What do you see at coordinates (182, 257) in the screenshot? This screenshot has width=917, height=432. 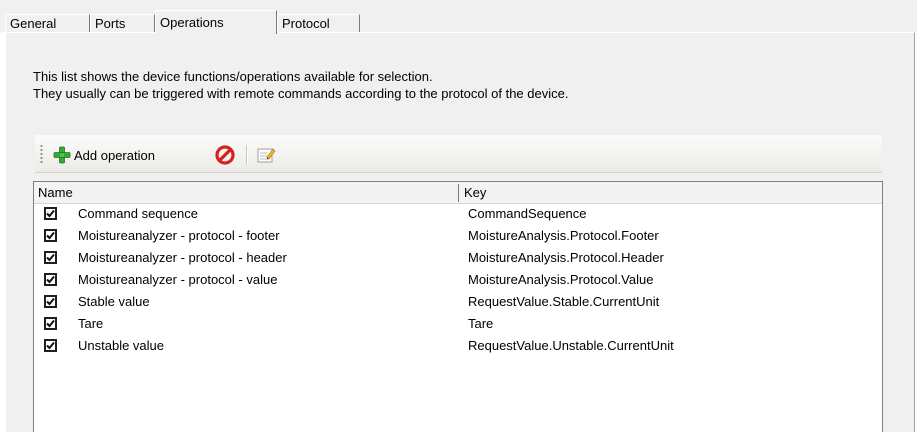 I see `row-name: Moistureanalyzer - protocol - header` at bounding box center [182, 257].